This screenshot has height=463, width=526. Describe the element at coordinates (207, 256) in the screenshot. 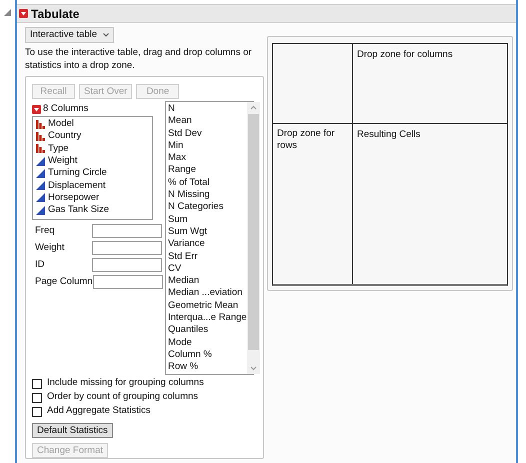

I see `statistic-item: Std Err` at that location.